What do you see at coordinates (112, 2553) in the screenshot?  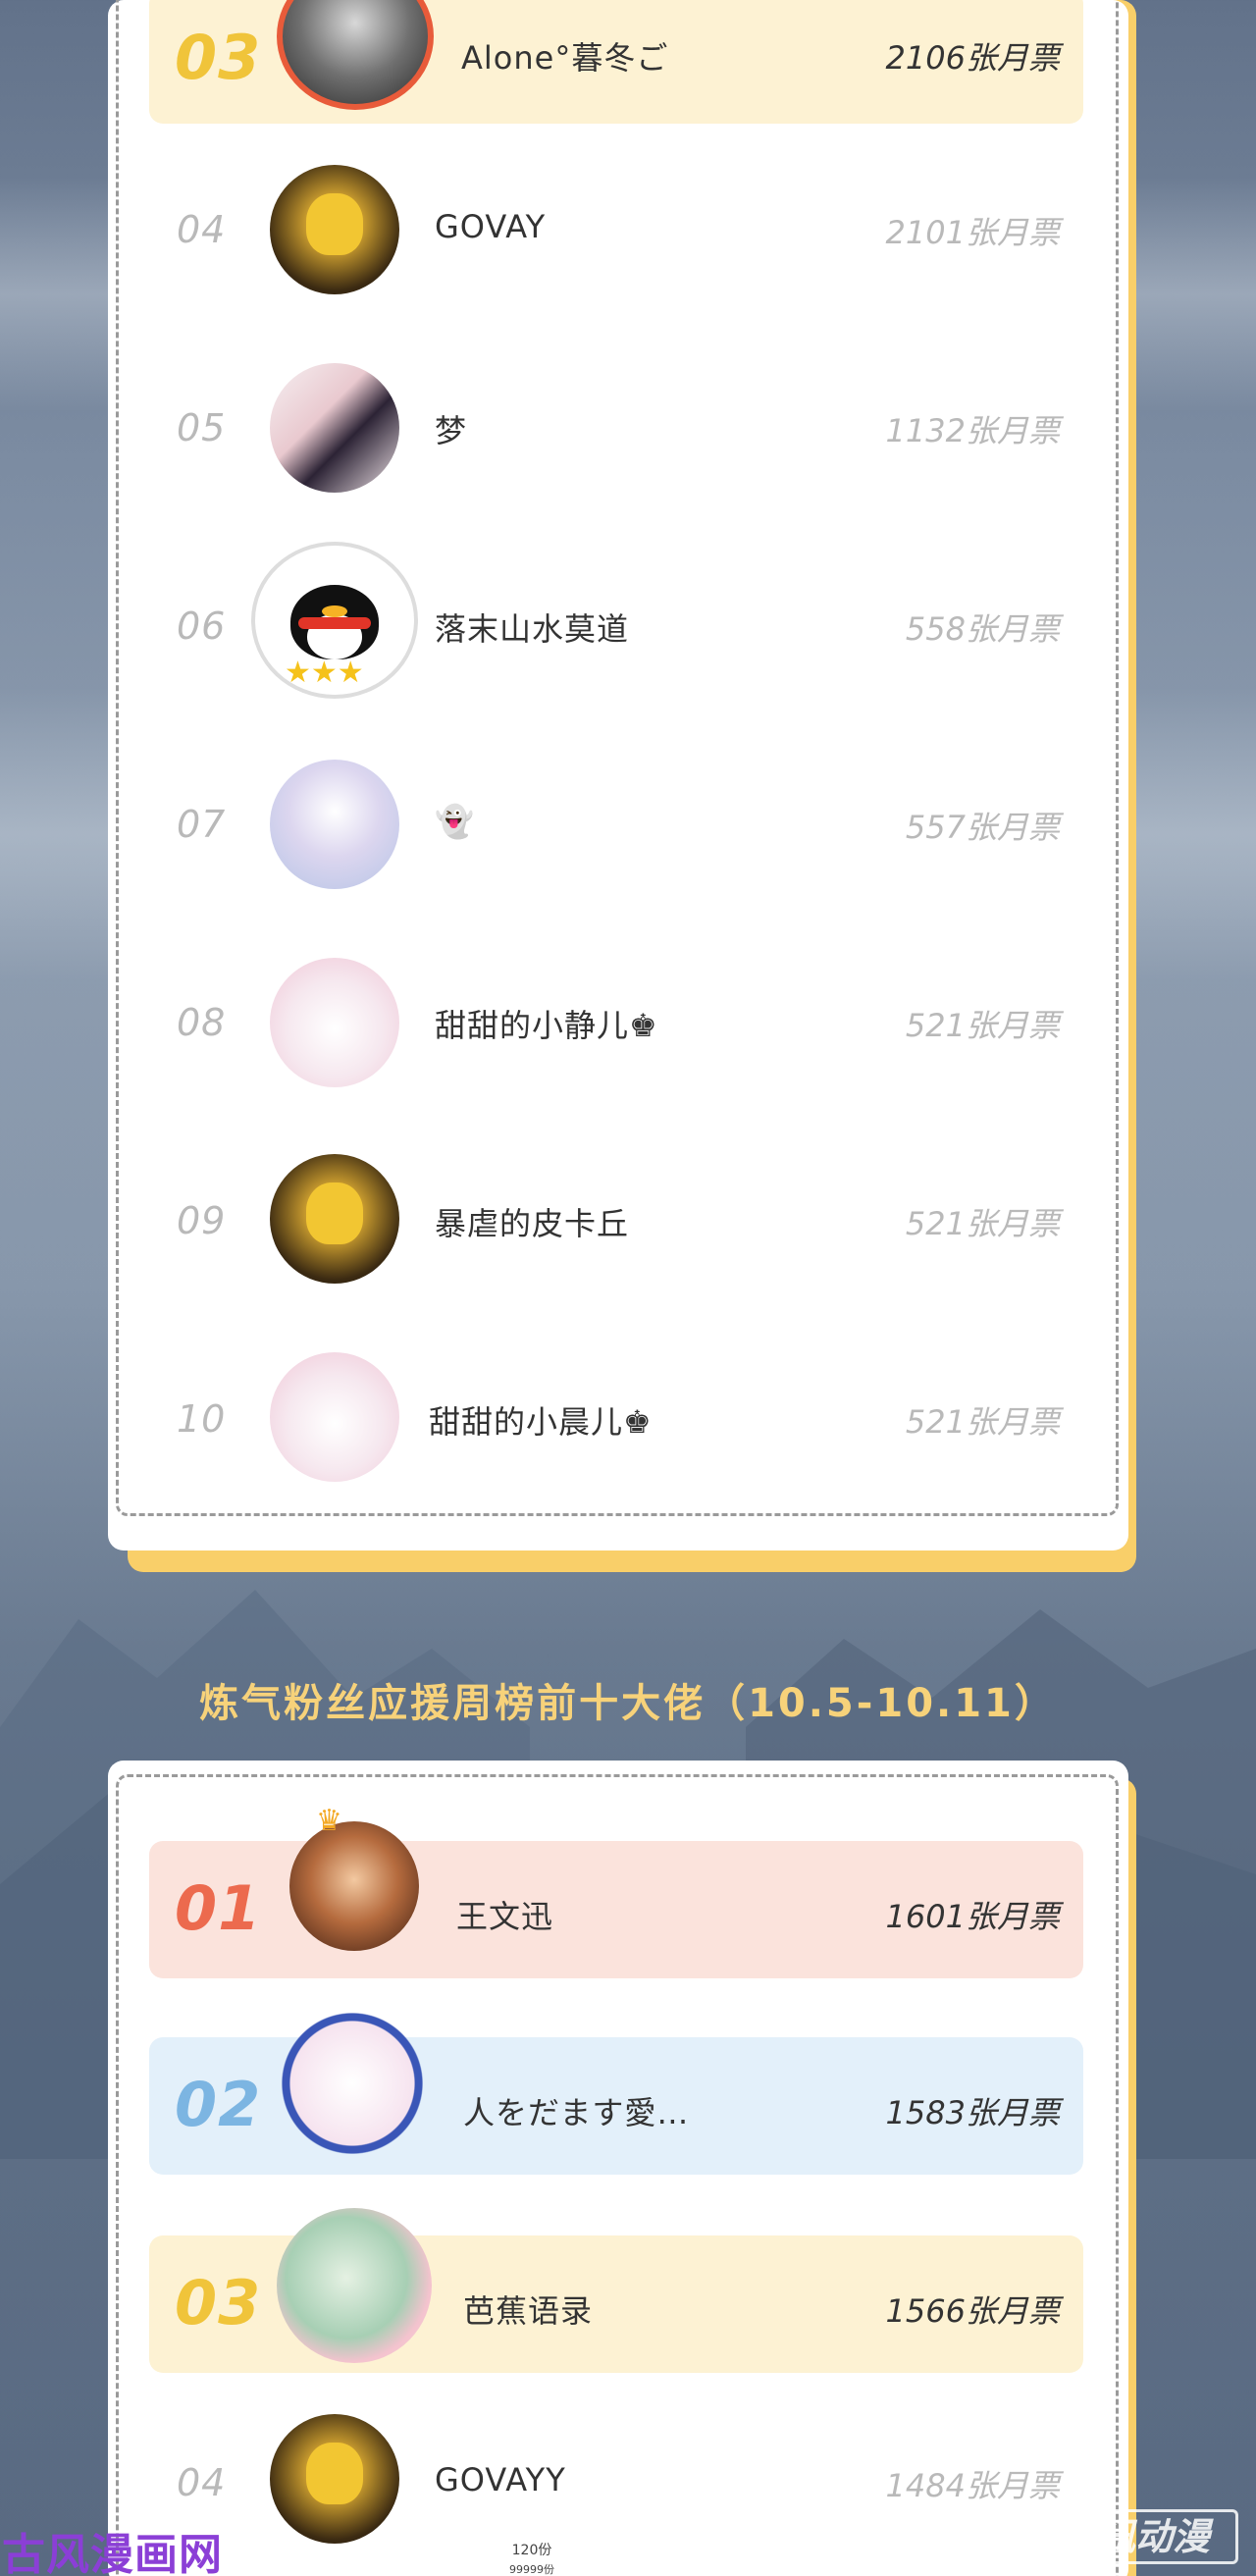 I see `watermark-logo-left: 古风漫画网` at bounding box center [112, 2553].